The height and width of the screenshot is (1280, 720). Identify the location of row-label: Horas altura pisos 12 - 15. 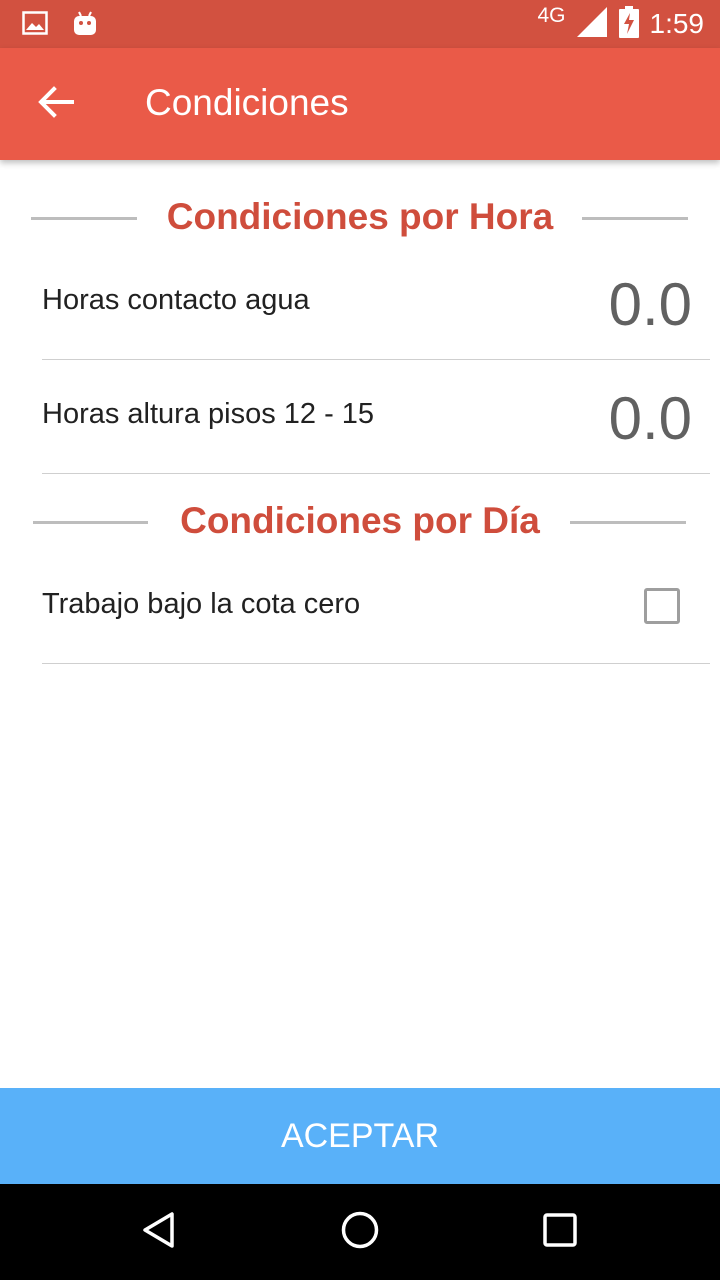
(208, 414).